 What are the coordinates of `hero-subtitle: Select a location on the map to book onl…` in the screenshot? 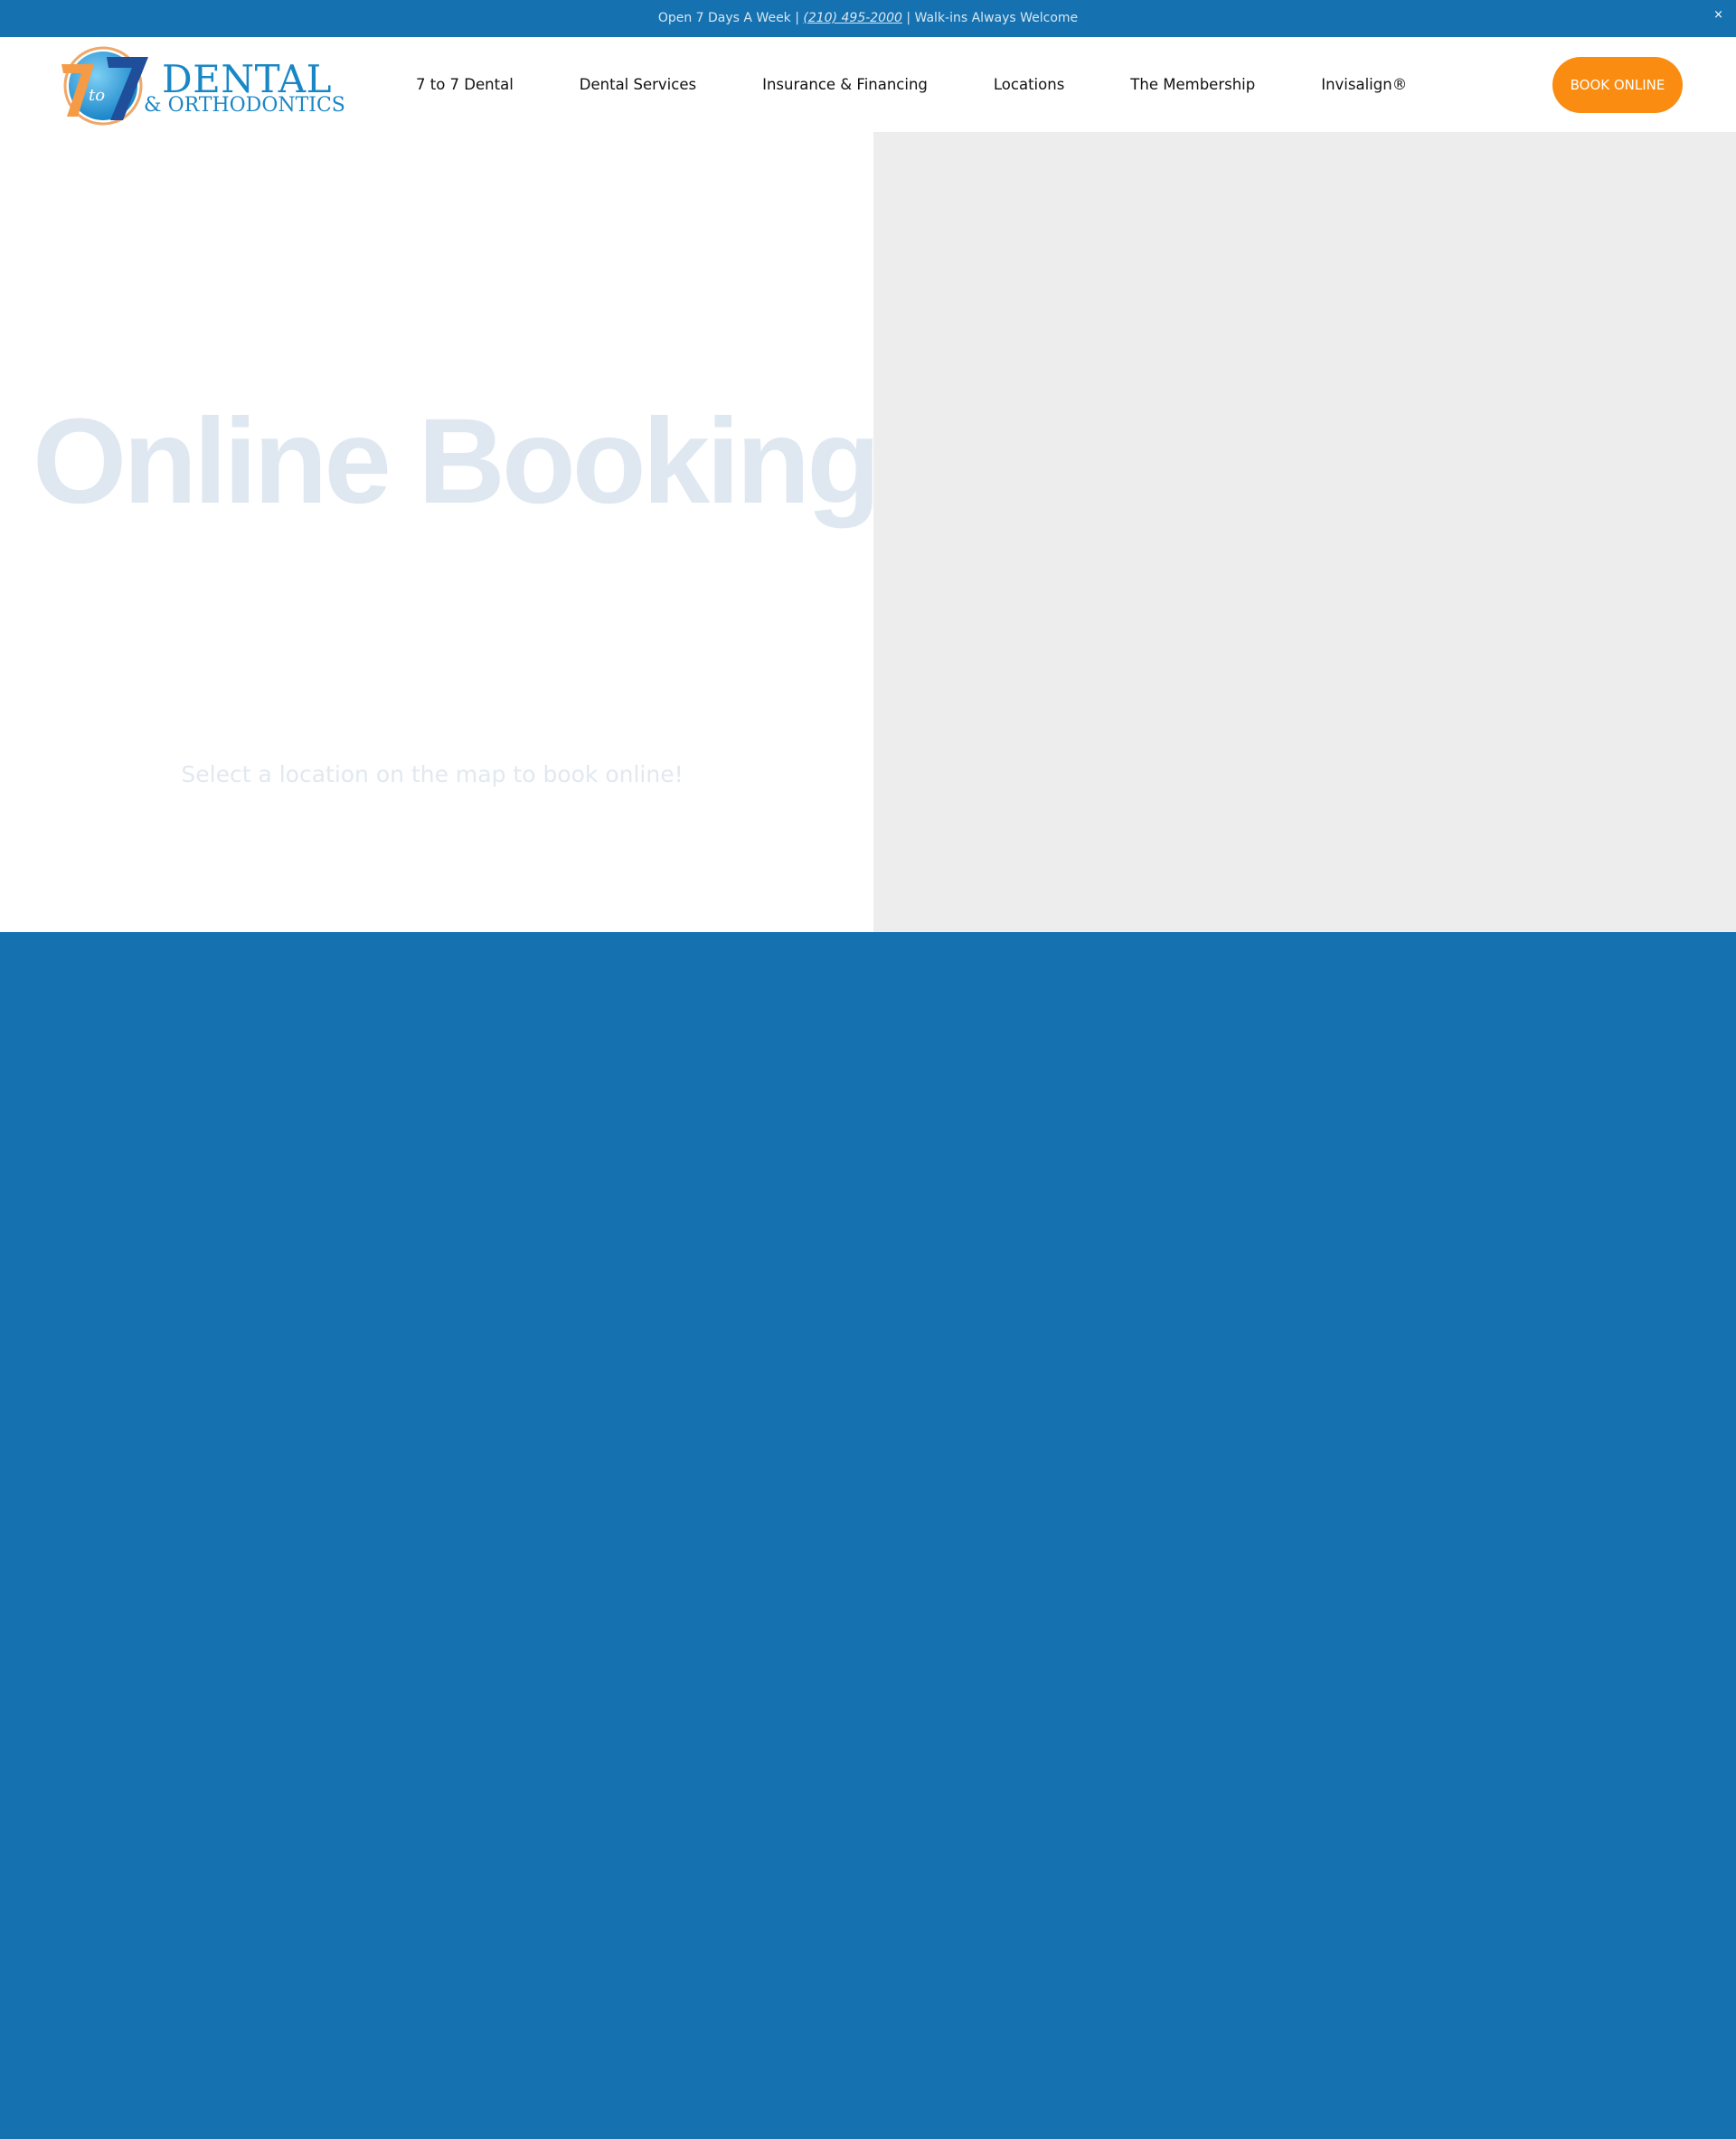 It's located at (433, 774).